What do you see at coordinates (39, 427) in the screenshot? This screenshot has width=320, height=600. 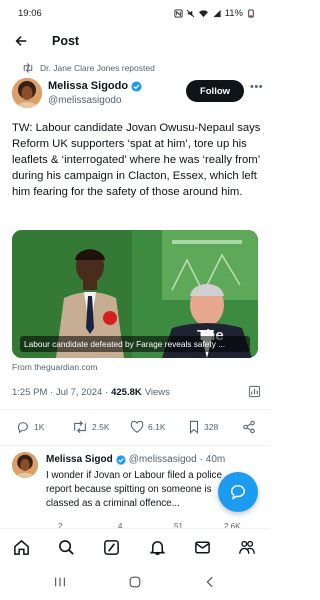 I see `reply-count: 1K` at bounding box center [39, 427].